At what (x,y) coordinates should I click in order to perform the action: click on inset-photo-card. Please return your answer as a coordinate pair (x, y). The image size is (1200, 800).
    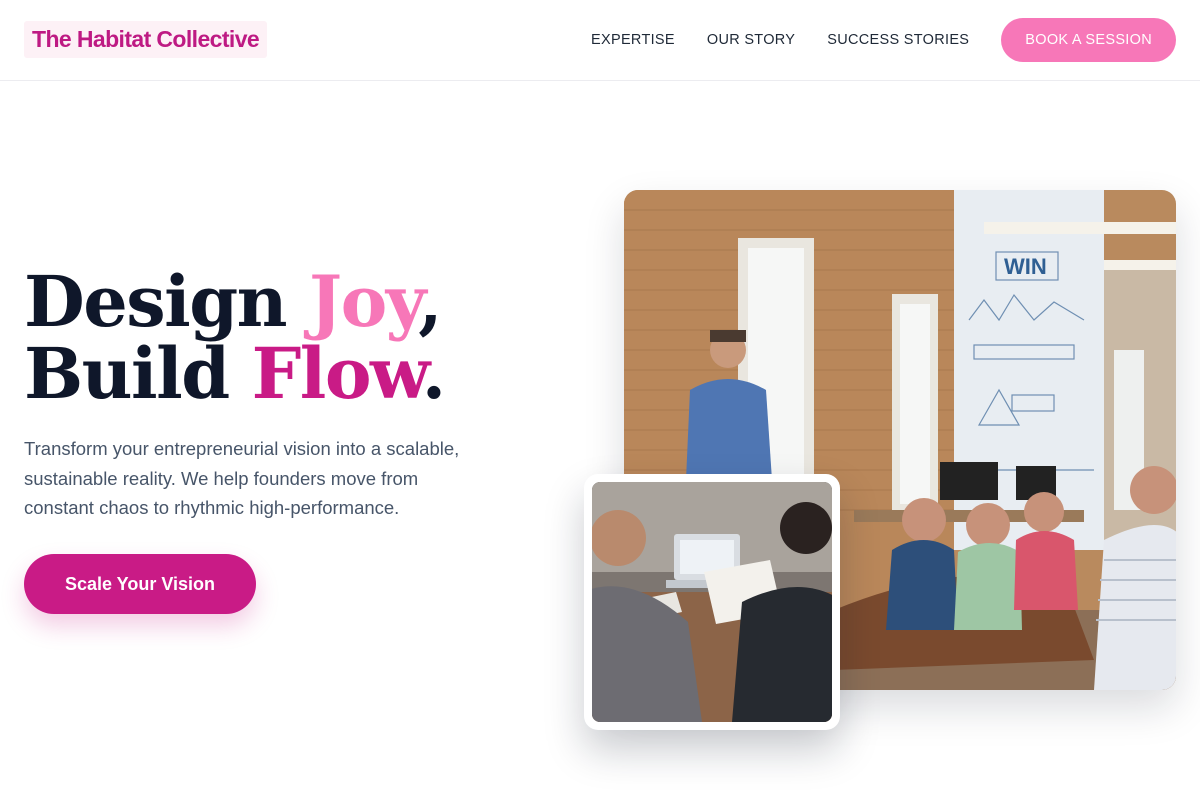
    Looking at the image, I should click on (712, 602).